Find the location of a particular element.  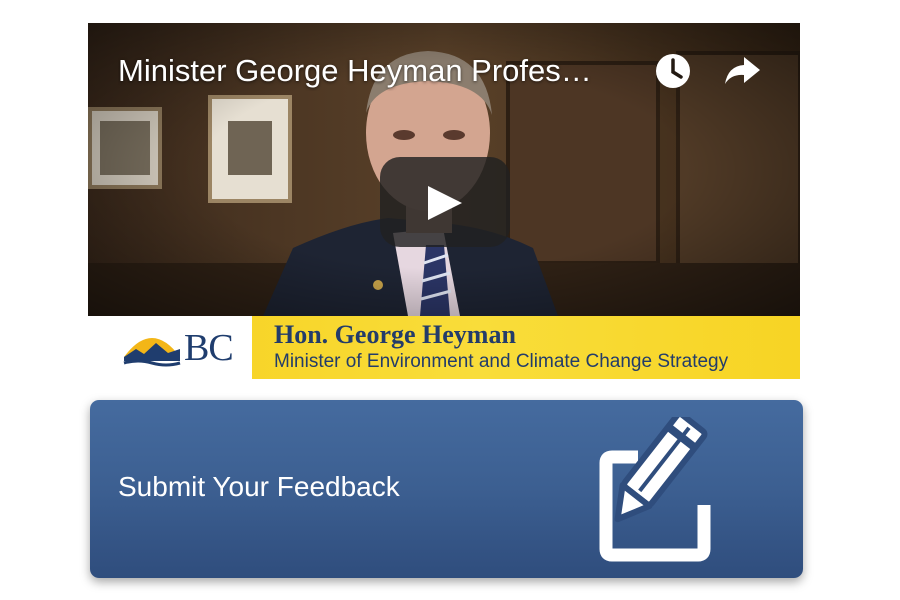

share-arrow-icon is located at coordinates (742, 71).